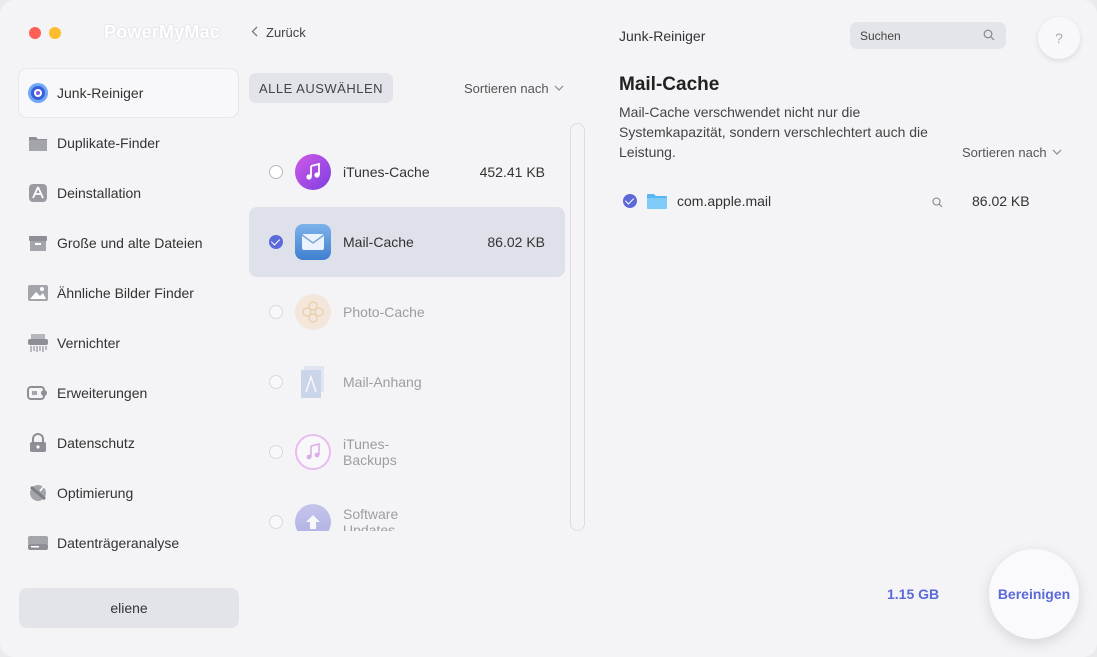 The height and width of the screenshot is (657, 1097). What do you see at coordinates (915, 35) in the screenshot?
I see `search-input` at bounding box center [915, 35].